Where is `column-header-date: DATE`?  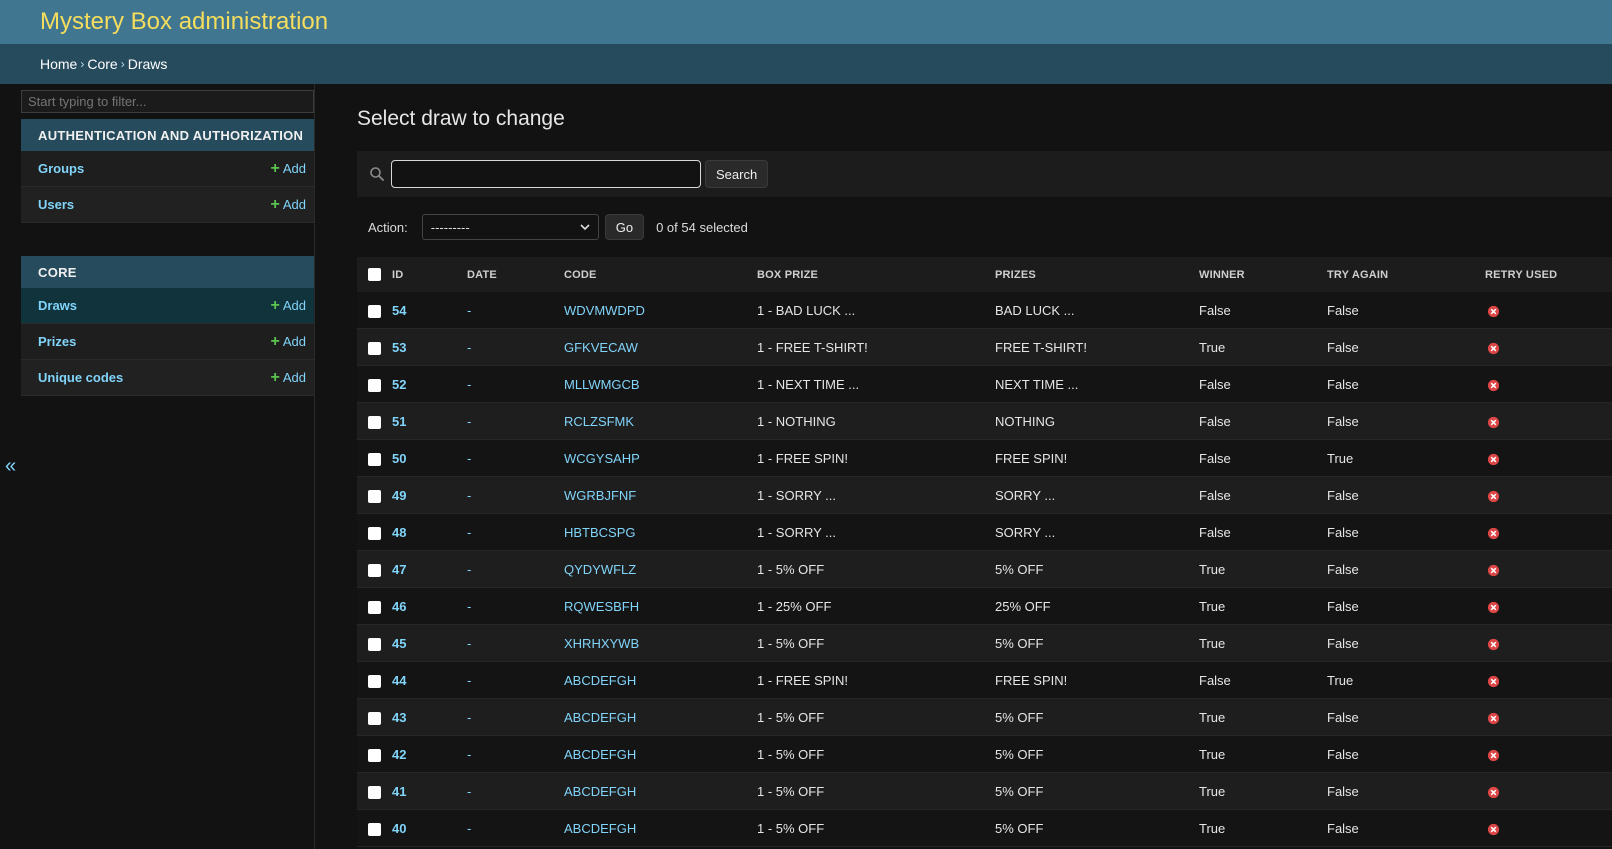
column-header-date: DATE is located at coordinates (515, 274).